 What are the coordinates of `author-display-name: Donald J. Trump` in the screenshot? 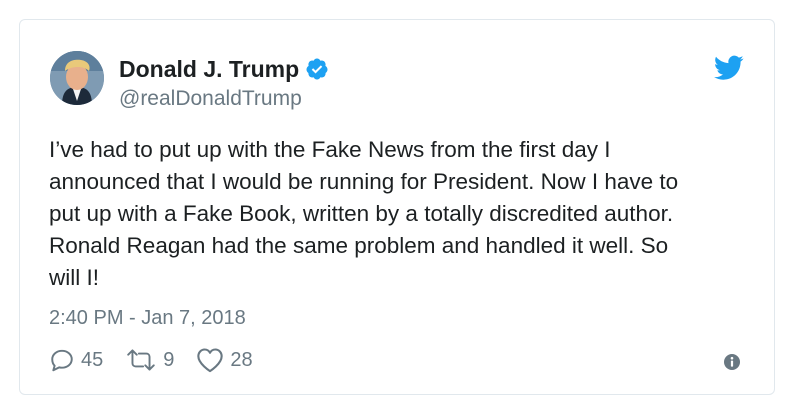 It's located at (209, 69).